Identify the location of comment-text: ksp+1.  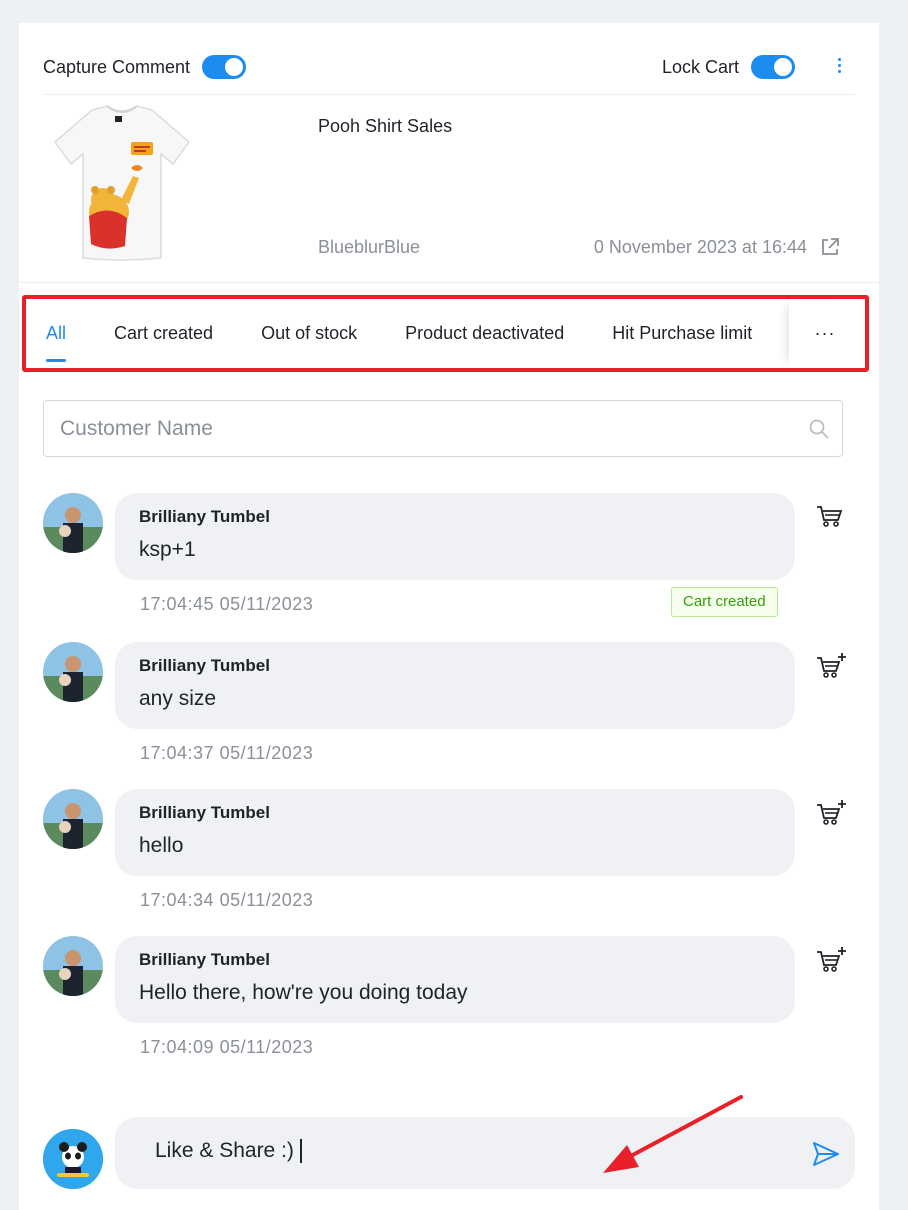
(167, 549).